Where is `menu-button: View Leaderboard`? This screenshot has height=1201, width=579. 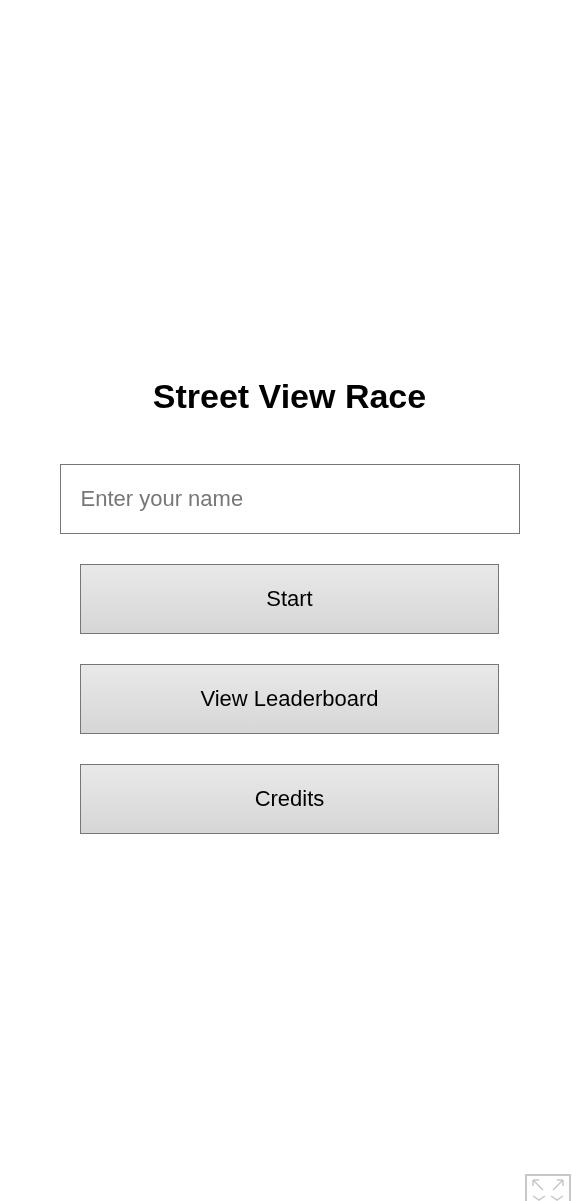 menu-button: View Leaderboard is located at coordinates (289, 698).